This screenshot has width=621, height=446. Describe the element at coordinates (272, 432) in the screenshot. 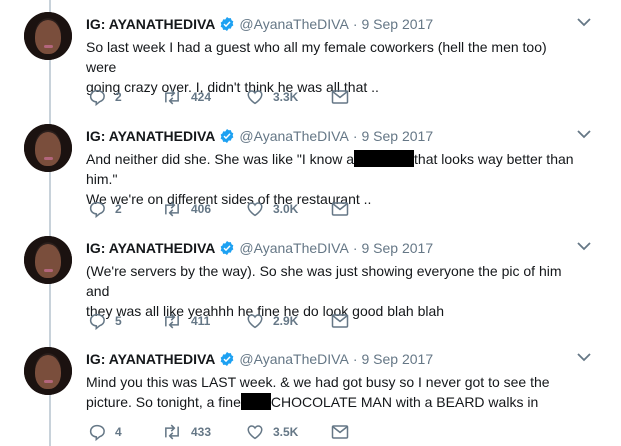

I see `like-button: 3.5K` at that location.